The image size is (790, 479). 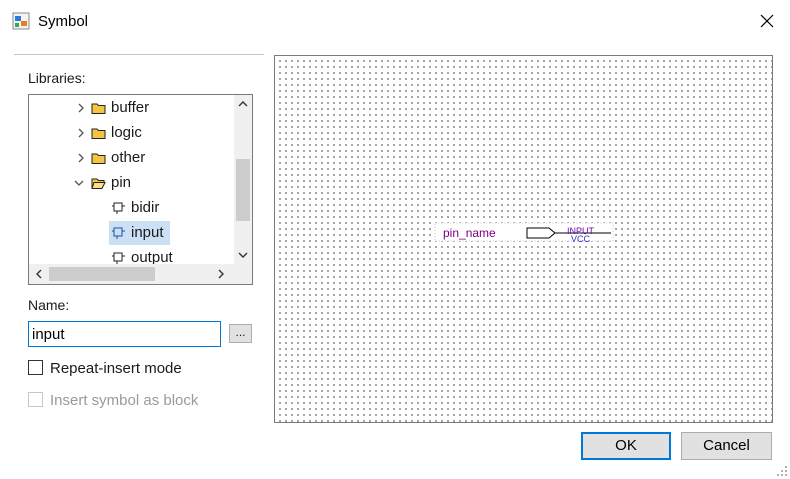 What do you see at coordinates (726, 446) in the screenshot?
I see `cancel-button: Cancel` at bounding box center [726, 446].